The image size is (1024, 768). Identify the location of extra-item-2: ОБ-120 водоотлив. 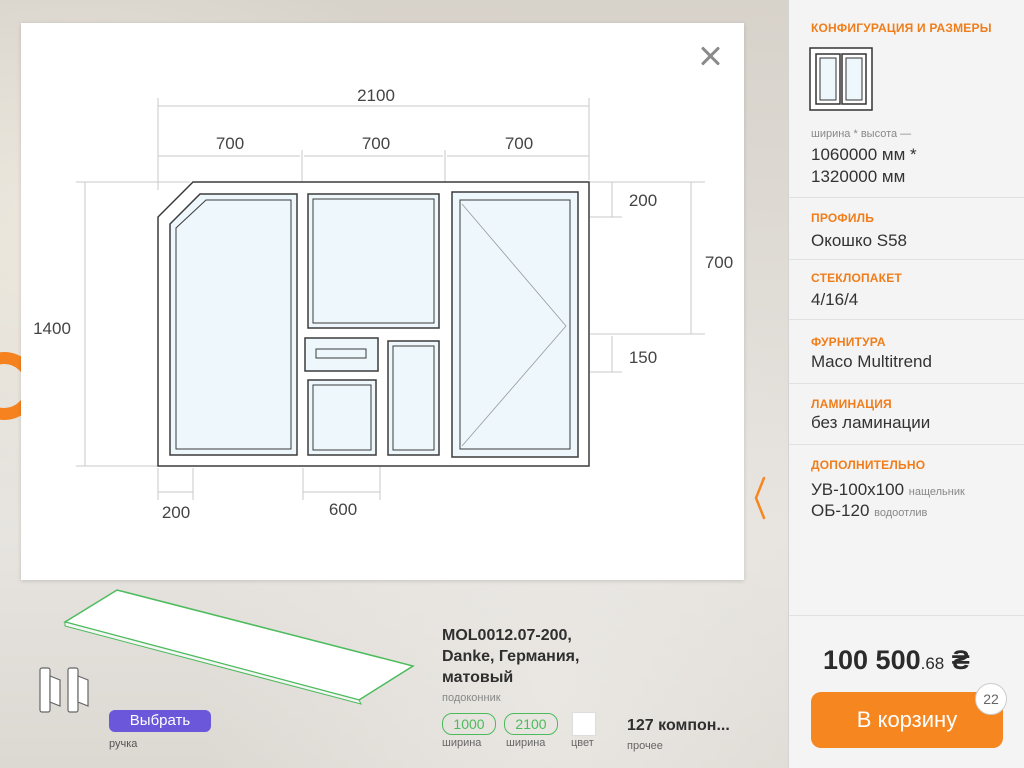
(869, 511).